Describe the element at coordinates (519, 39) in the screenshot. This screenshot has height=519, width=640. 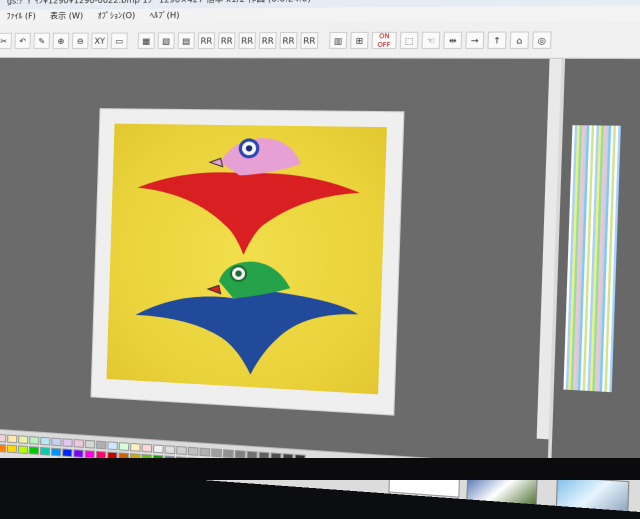
I see `home-icon: ⌂` at that location.